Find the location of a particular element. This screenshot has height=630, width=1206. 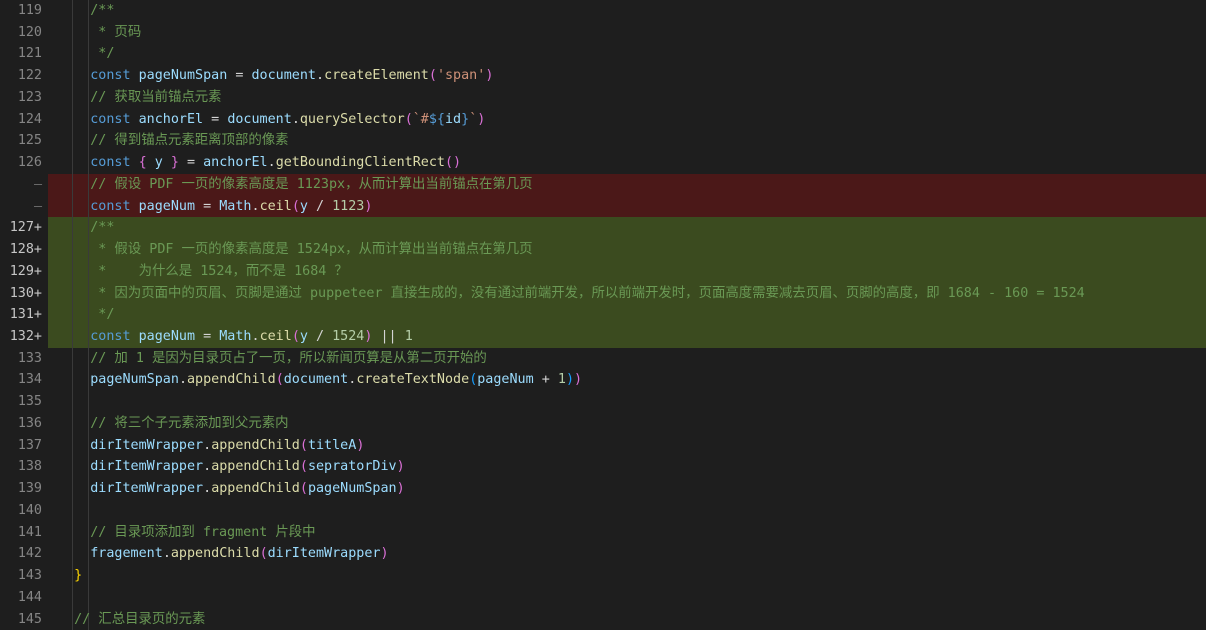

code-text: dirItemWrapper.appendChild(sepratorDiv) is located at coordinates (231, 467).